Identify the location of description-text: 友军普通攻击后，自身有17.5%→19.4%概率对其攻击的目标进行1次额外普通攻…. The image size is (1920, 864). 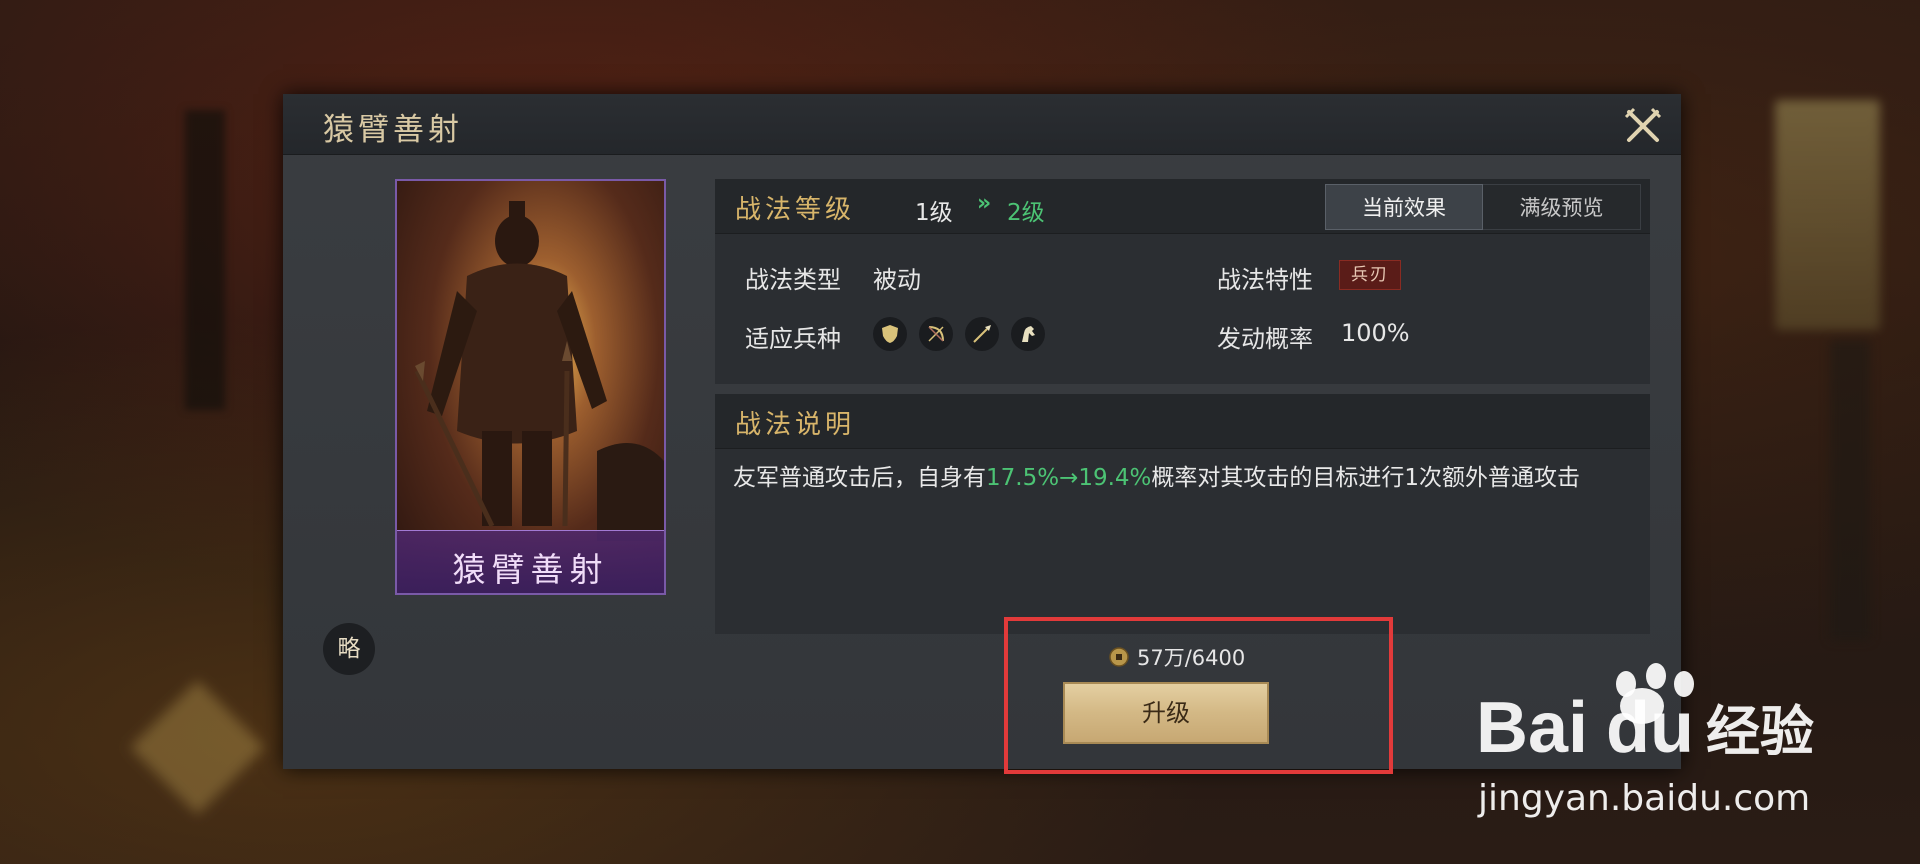
(1183, 478).